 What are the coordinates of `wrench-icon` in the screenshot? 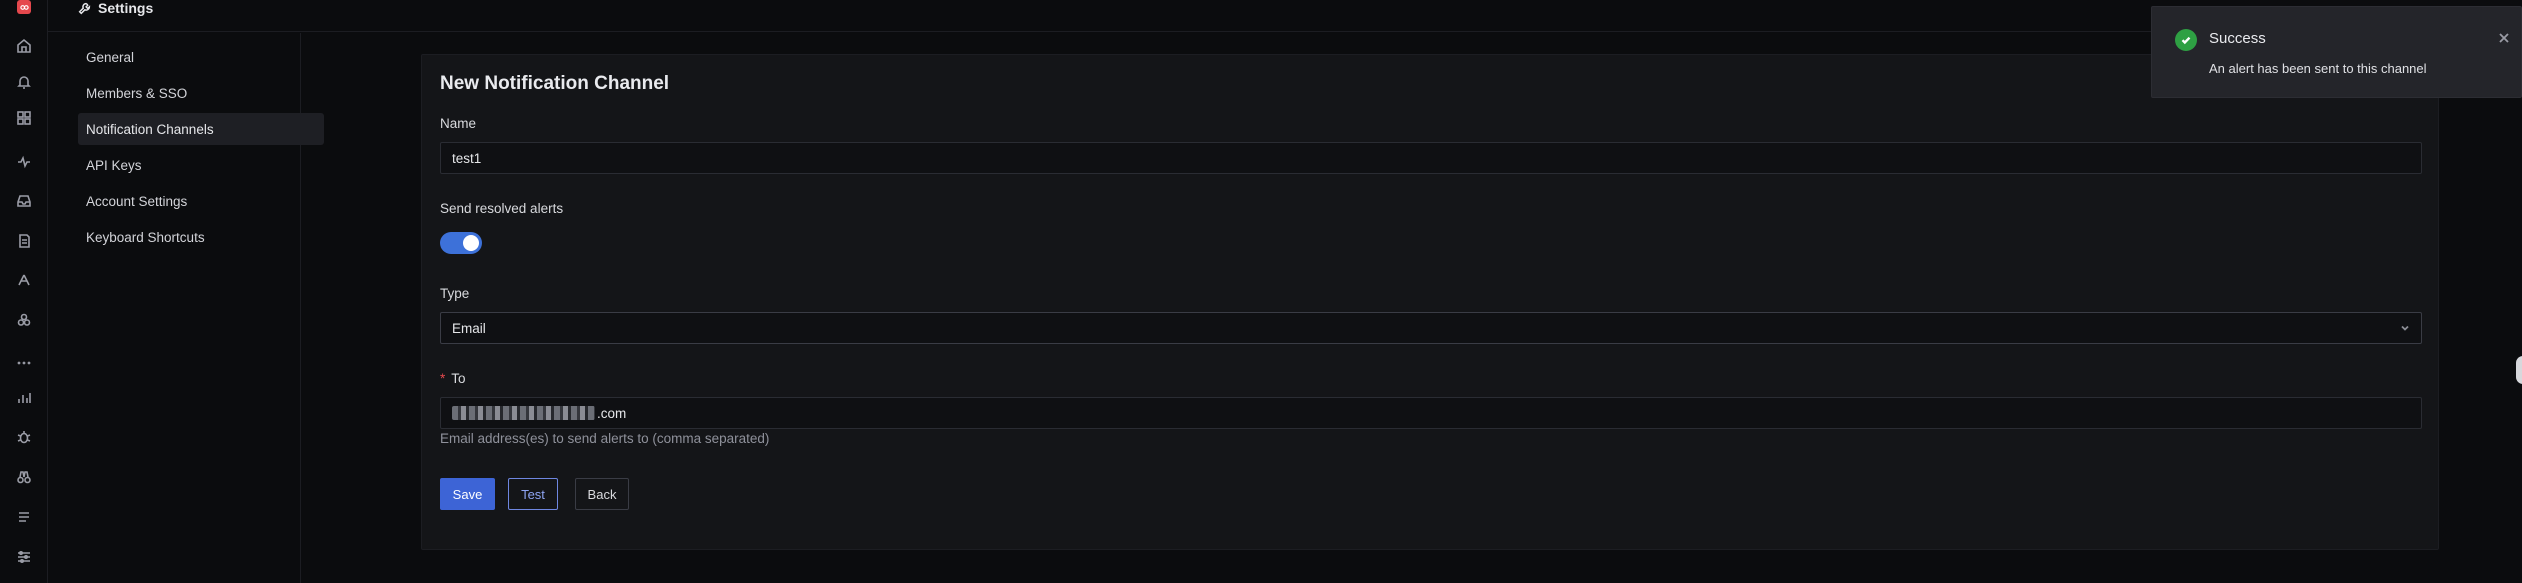 It's located at (84, 8).